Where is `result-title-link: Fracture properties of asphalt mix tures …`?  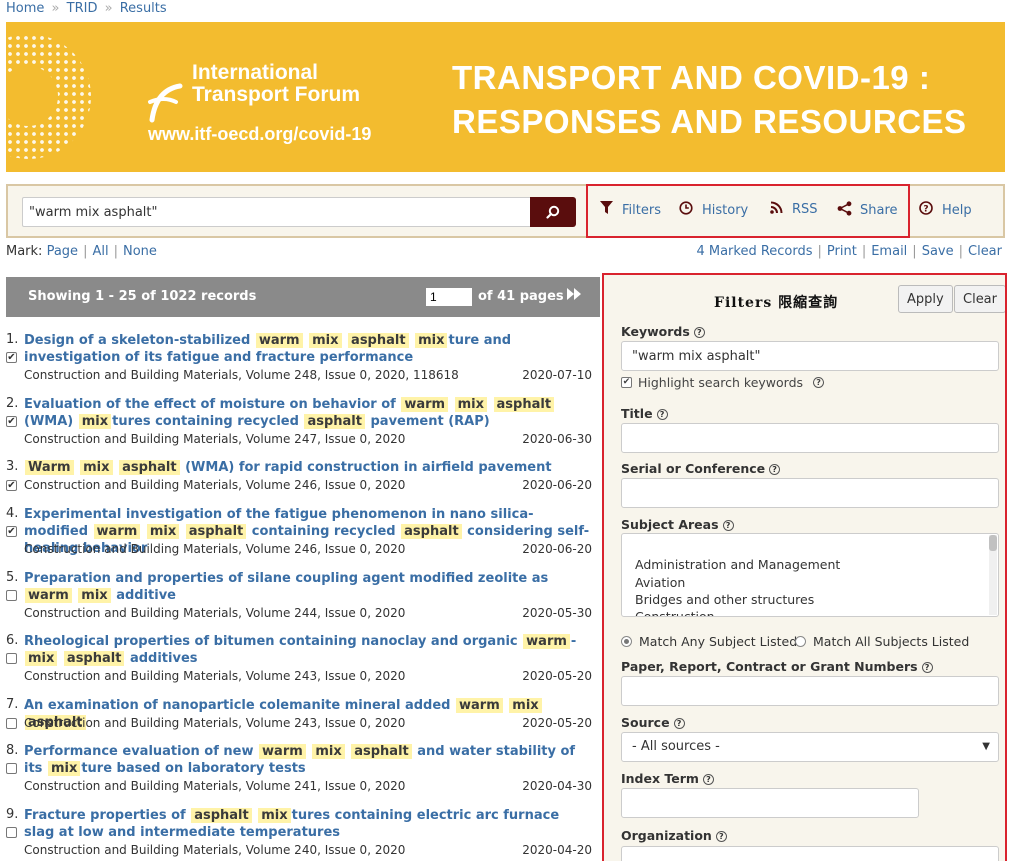 result-title-link: Fracture properties of asphalt mix tures … is located at coordinates (308, 824).